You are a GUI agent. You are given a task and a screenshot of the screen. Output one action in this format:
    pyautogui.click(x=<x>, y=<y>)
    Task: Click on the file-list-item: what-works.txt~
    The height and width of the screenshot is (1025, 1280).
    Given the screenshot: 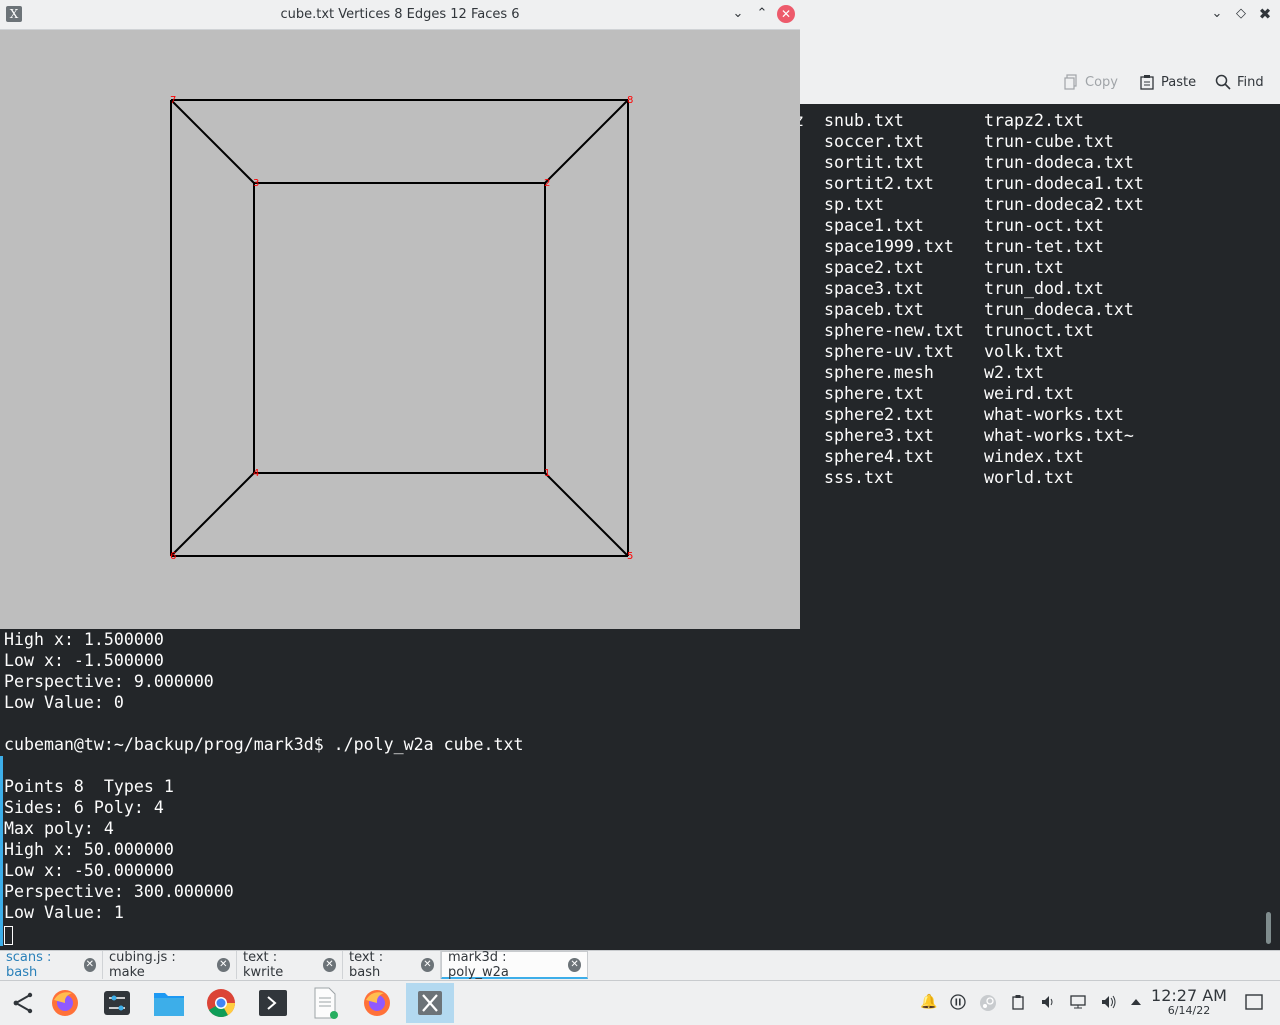 What is the action you would take?
    pyautogui.click(x=1059, y=435)
    